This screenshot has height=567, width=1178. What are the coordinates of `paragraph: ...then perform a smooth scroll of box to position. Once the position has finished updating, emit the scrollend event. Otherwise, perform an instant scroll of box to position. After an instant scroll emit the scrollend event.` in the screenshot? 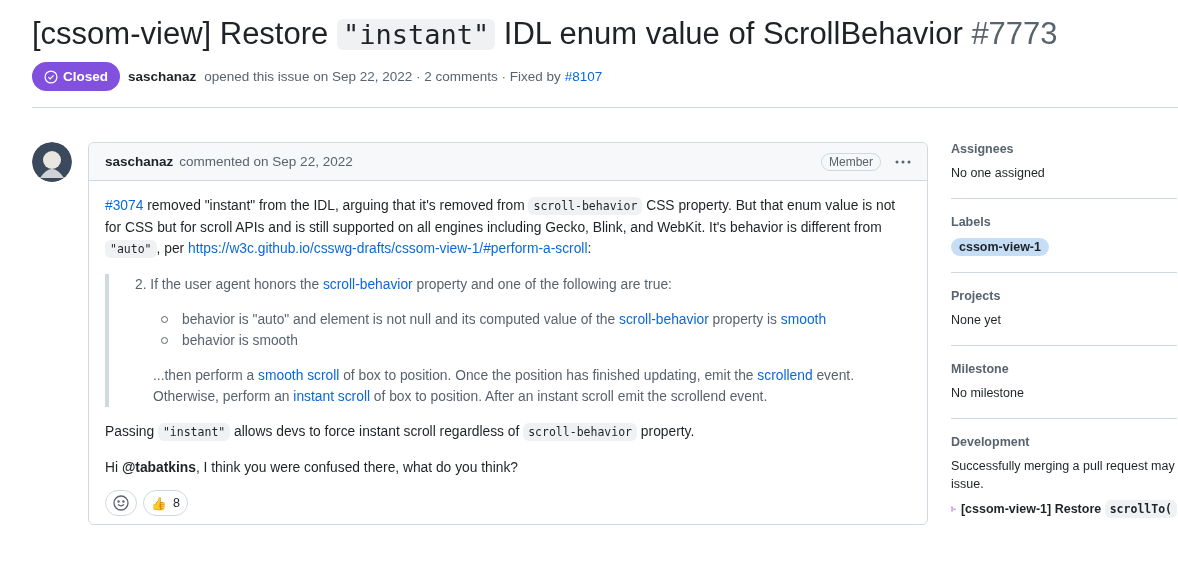 It's located at (503, 387).